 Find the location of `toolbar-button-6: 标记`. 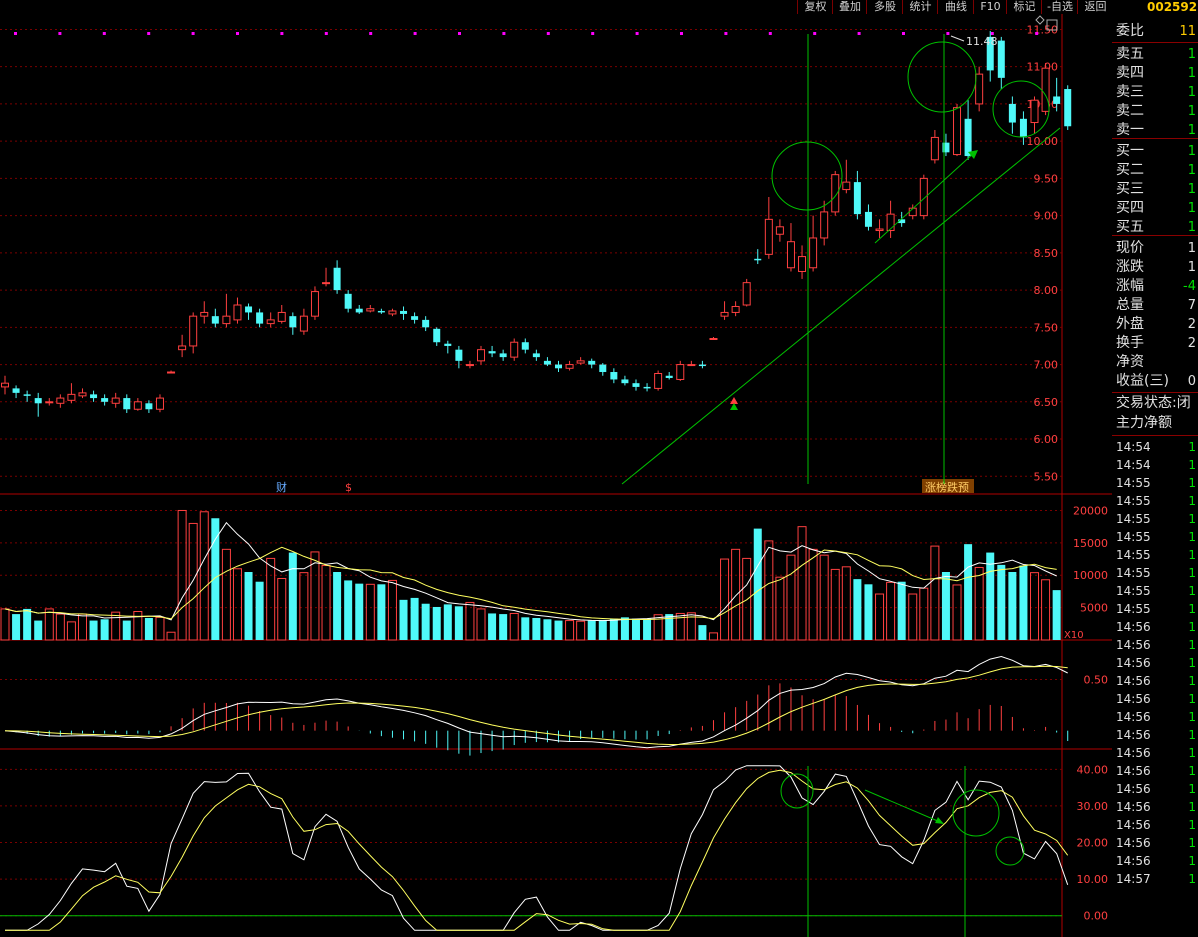

toolbar-button-6: 标记 is located at coordinates (1024, 7).